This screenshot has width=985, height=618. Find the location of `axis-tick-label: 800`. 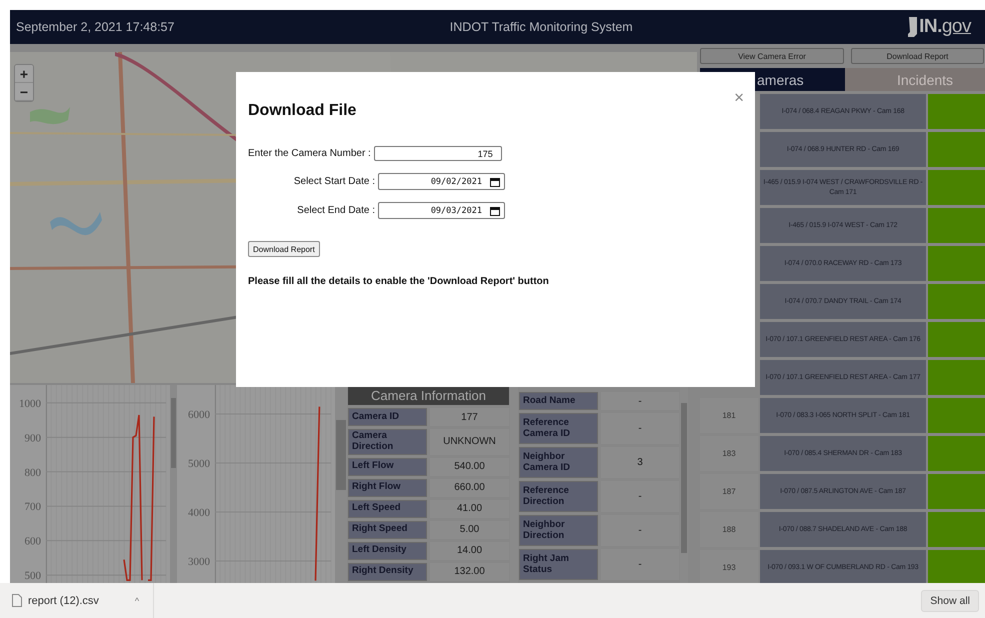

axis-tick-label: 800 is located at coordinates (32, 472).